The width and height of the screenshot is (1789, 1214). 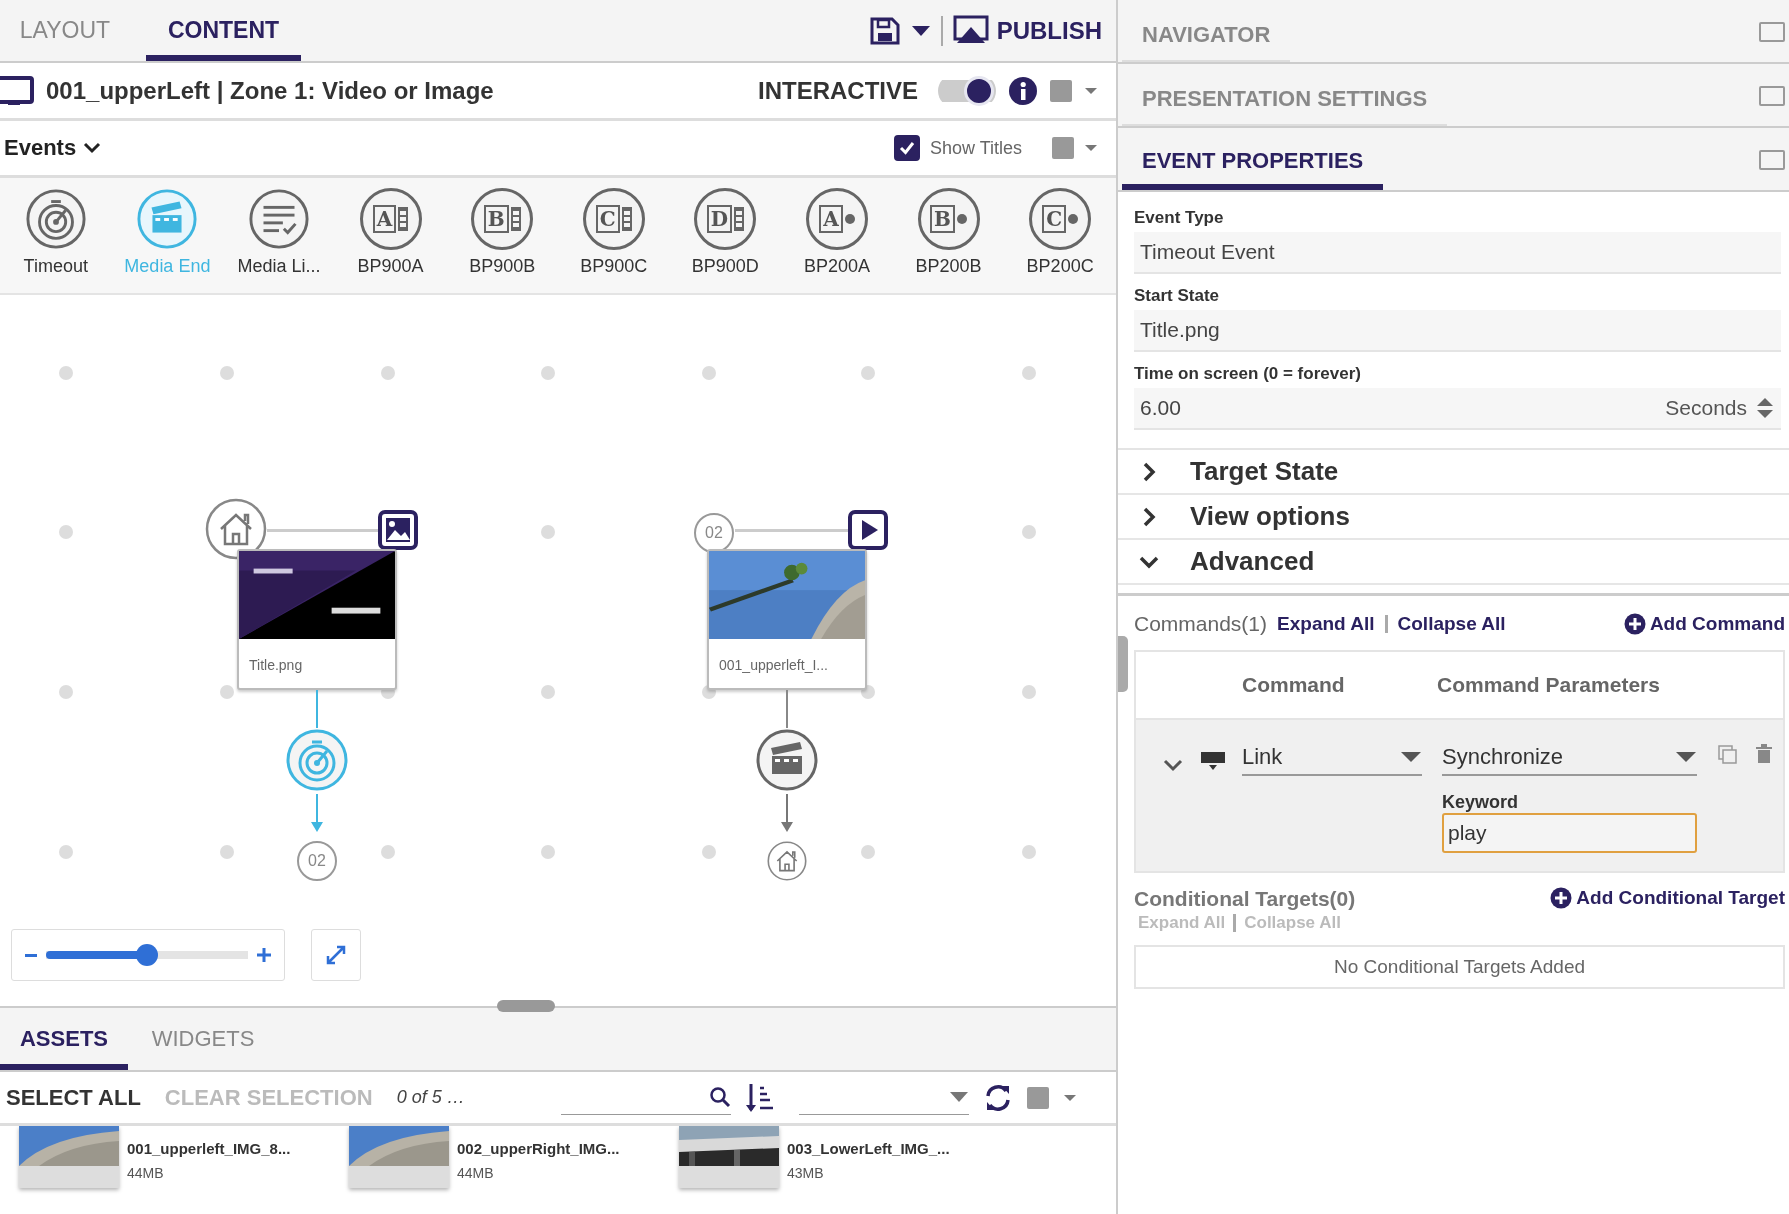 What do you see at coordinates (759, 1097) in the screenshot?
I see `sort-icon` at bounding box center [759, 1097].